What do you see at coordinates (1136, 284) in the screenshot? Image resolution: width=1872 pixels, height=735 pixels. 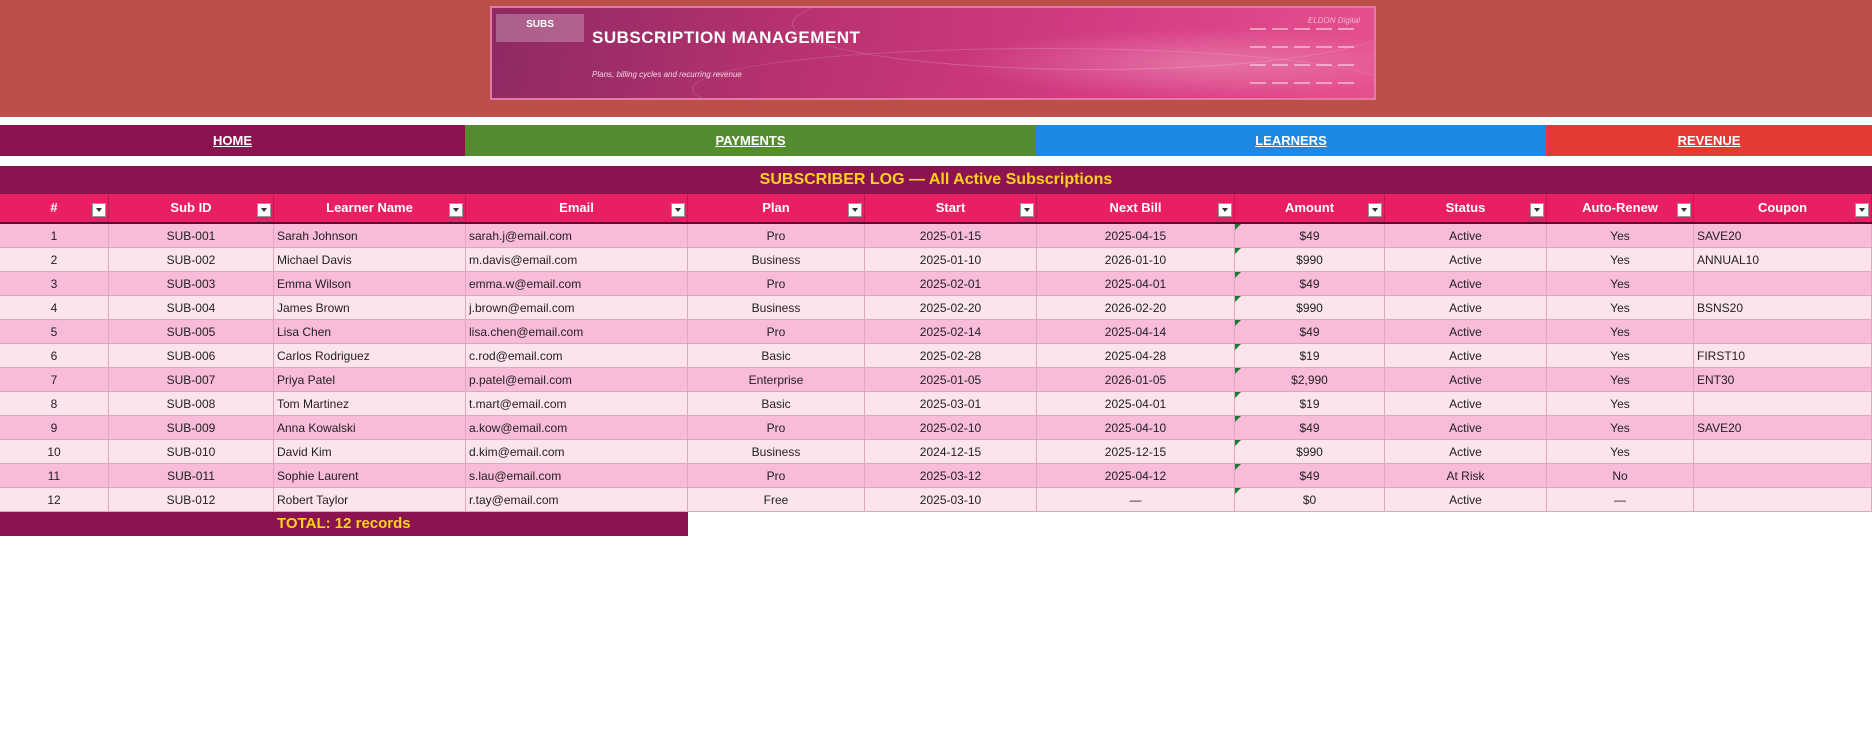 I see `cell-next-bill: 2025-04-01` at bounding box center [1136, 284].